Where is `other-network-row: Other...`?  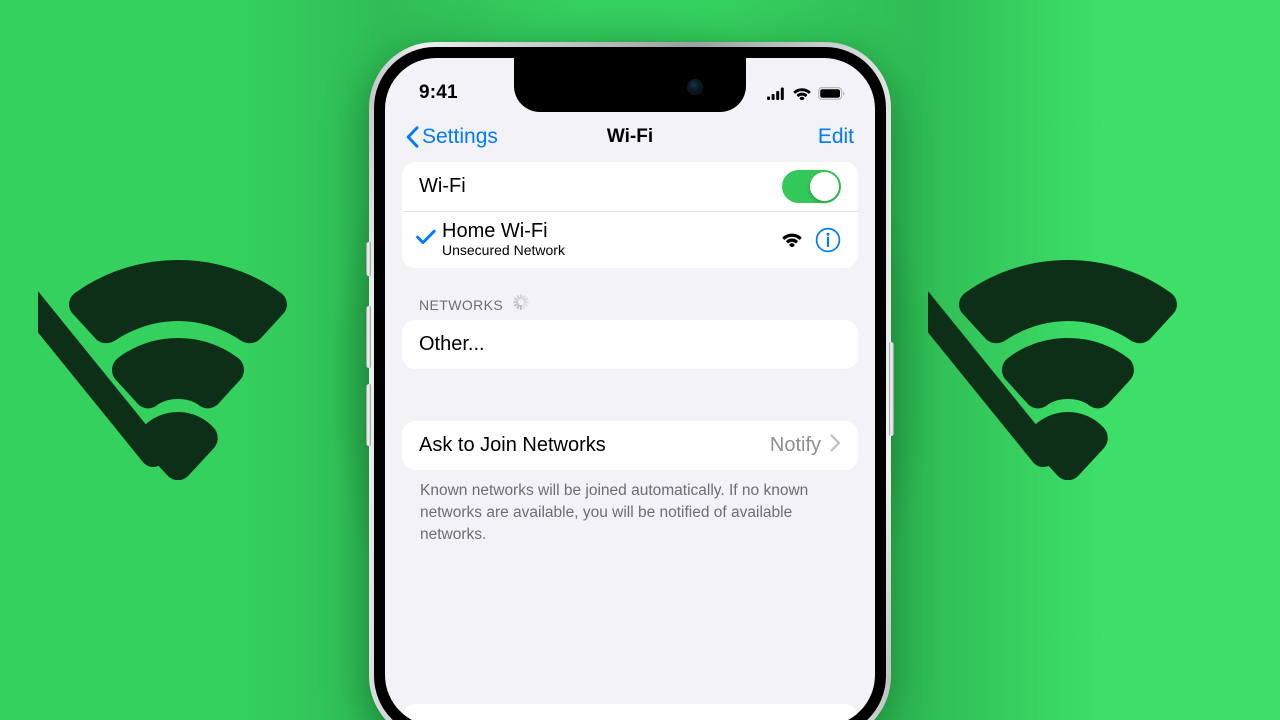
other-network-row: Other... is located at coordinates (630, 344).